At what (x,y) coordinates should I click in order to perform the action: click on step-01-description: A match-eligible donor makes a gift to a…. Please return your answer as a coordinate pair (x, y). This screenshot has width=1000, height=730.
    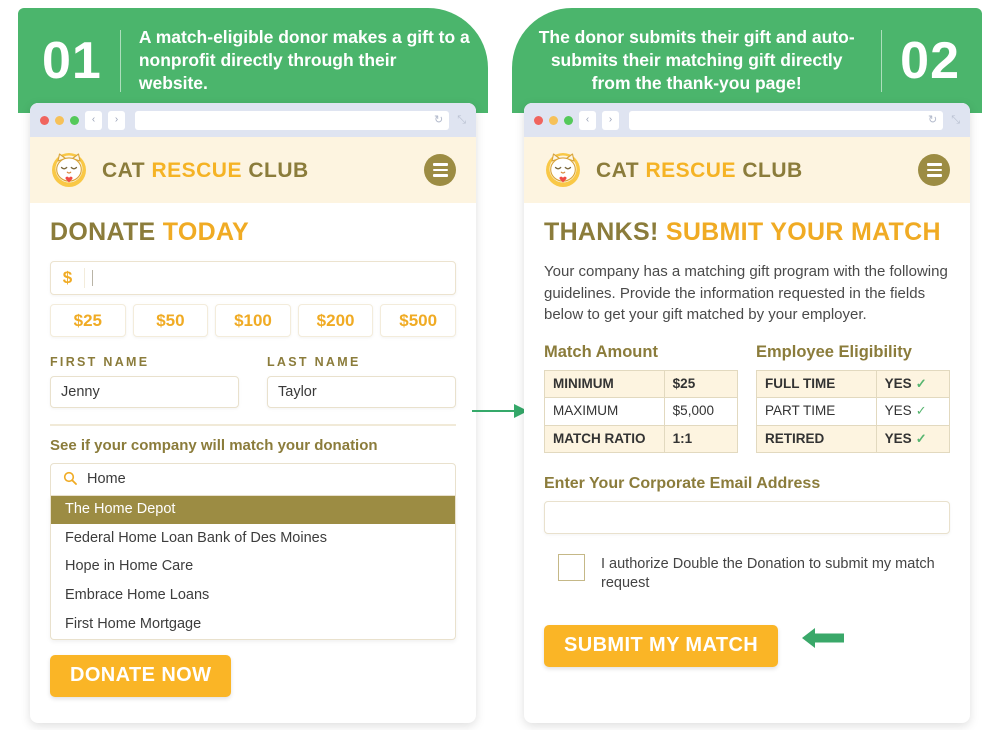
    Looking at the image, I should click on (304, 60).